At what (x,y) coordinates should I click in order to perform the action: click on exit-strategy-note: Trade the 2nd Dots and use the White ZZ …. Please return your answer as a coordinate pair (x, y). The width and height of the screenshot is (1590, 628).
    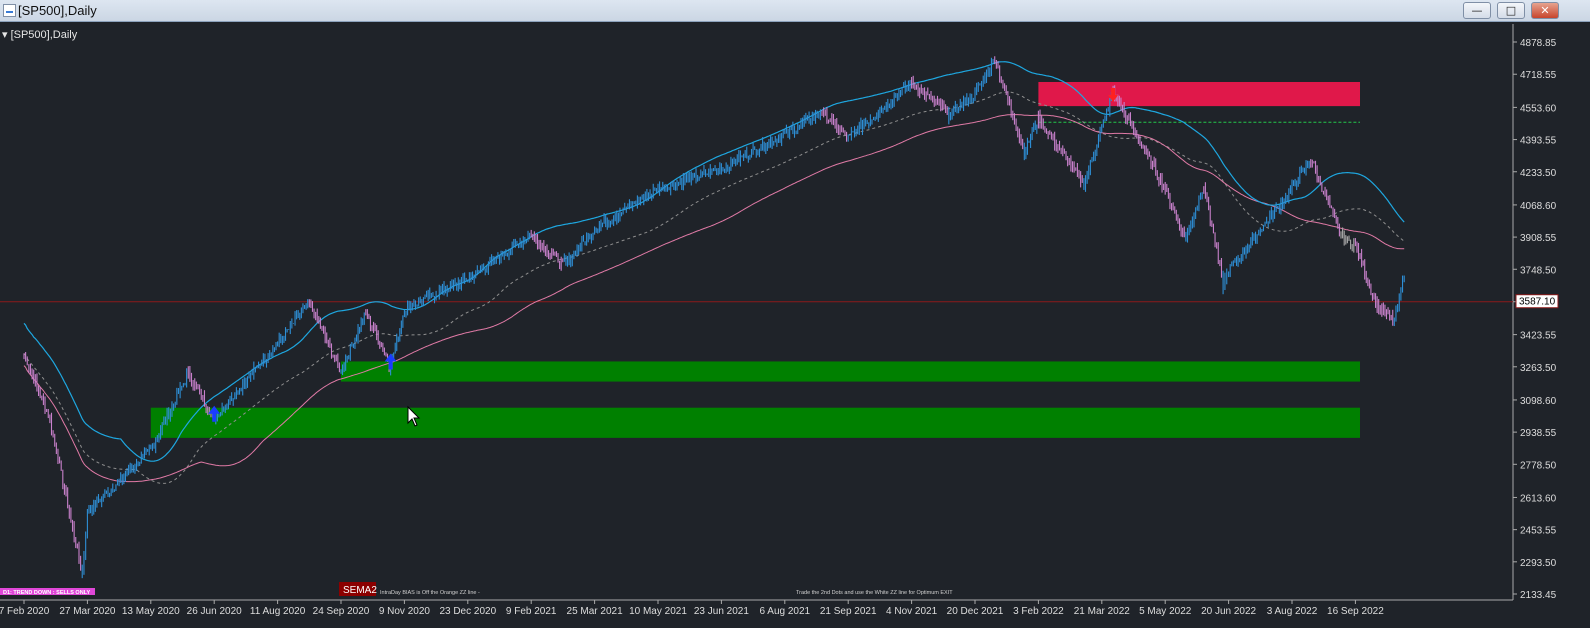
    Looking at the image, I should click on (874, 593).